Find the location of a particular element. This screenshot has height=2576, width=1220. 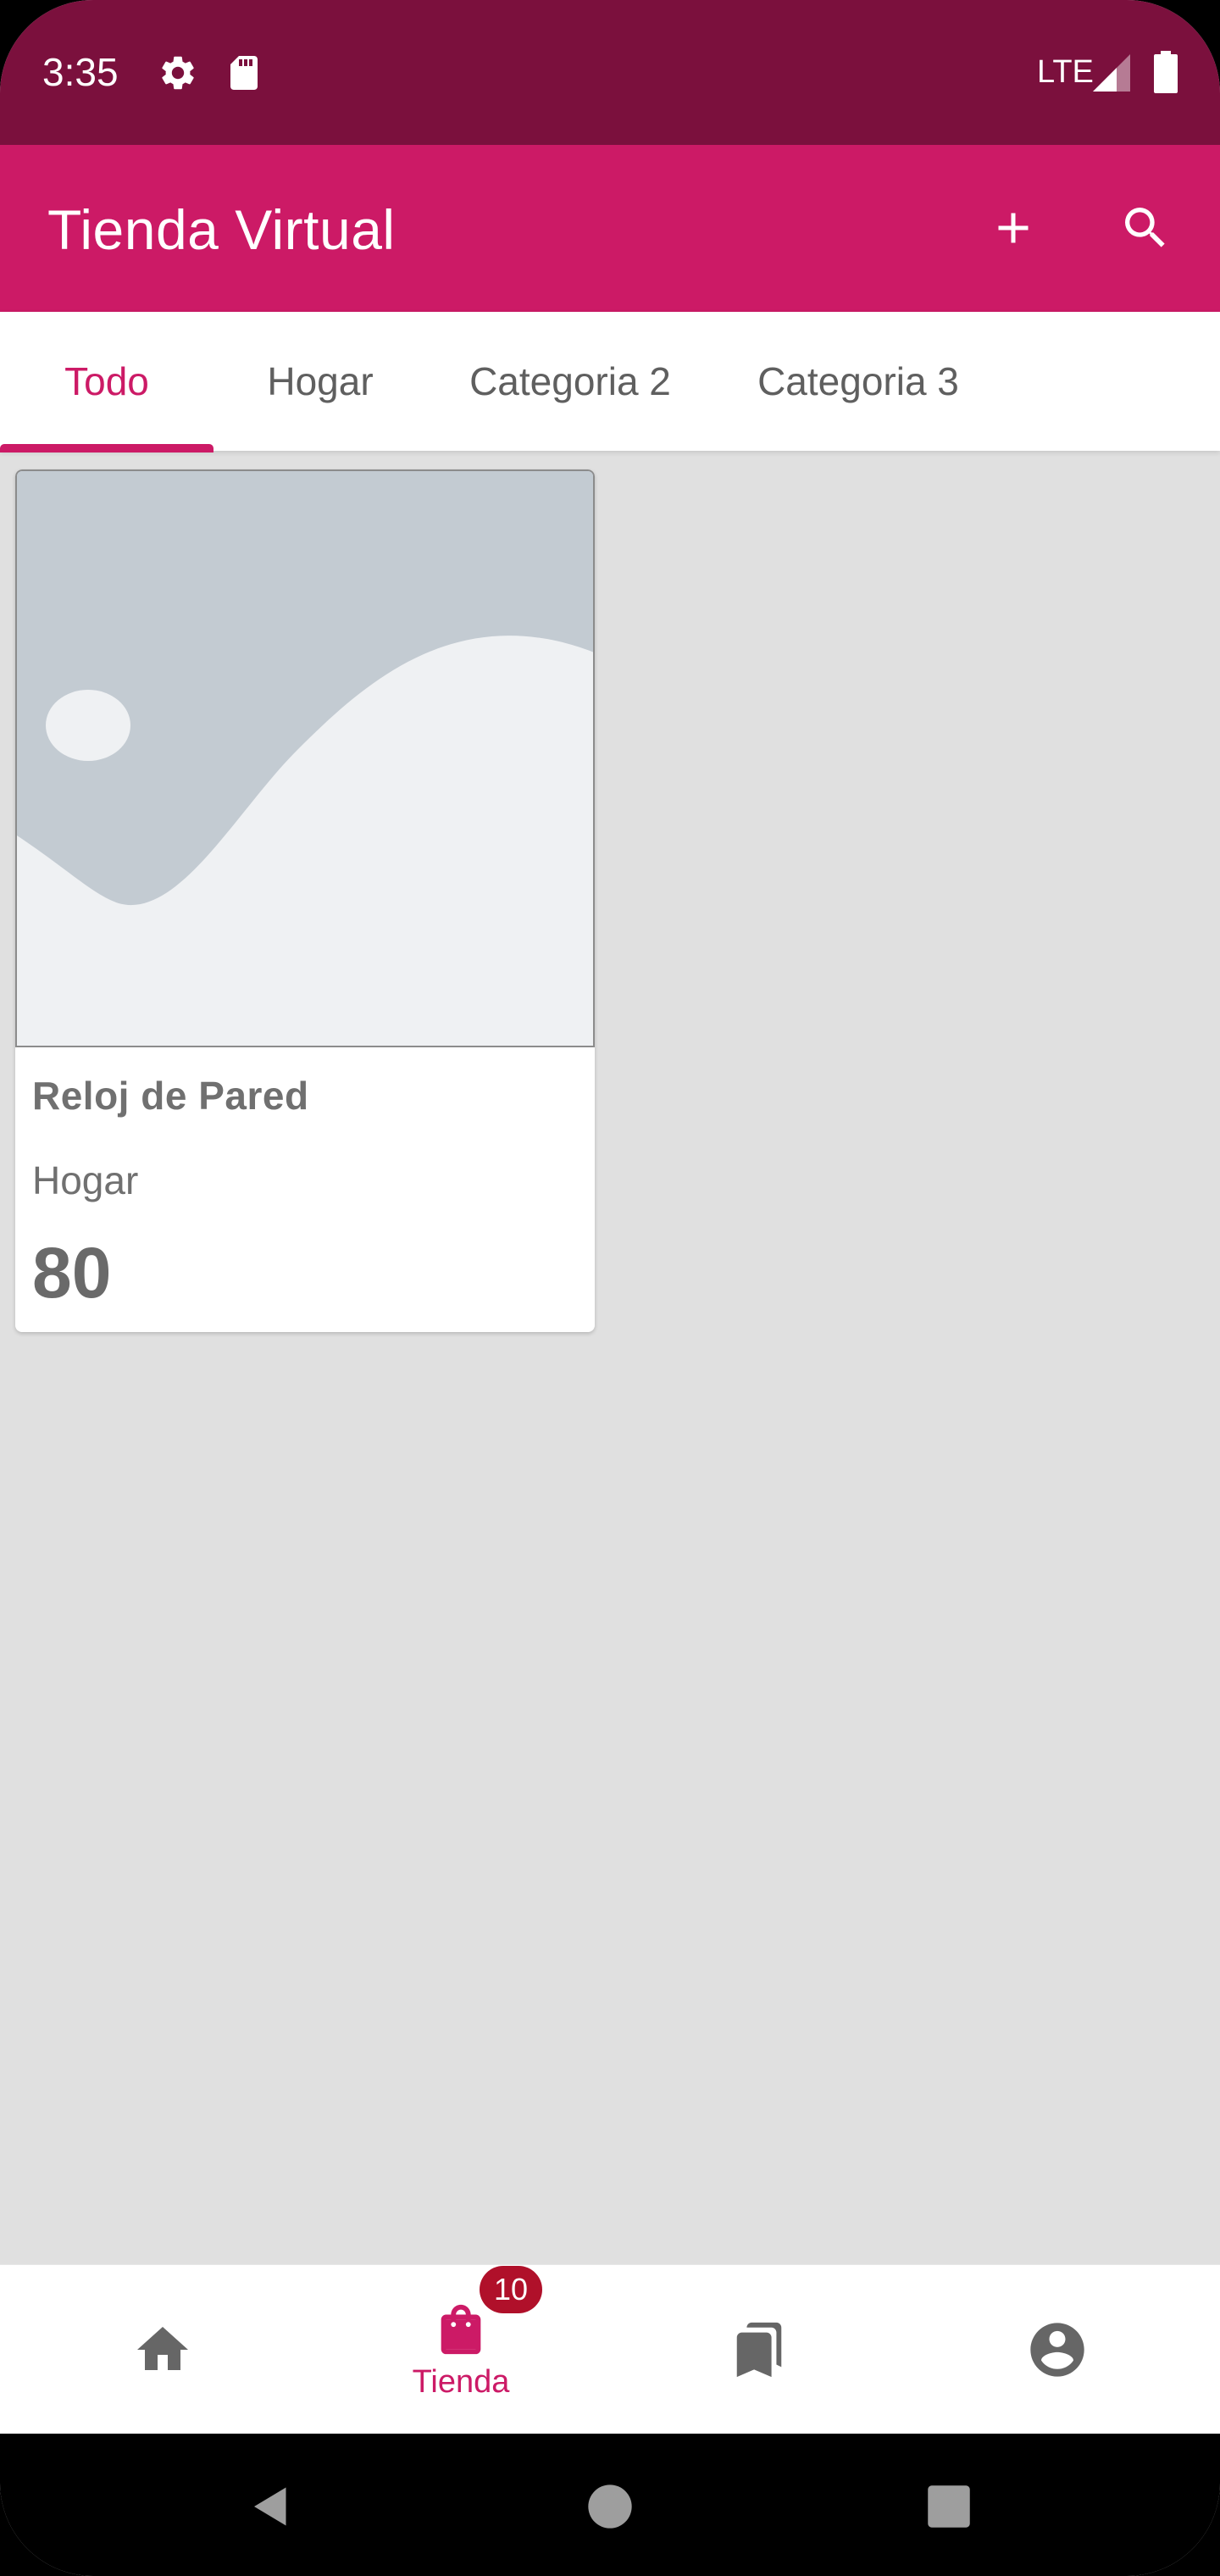

recents-square-icon is located at coordinates (949, 2506).